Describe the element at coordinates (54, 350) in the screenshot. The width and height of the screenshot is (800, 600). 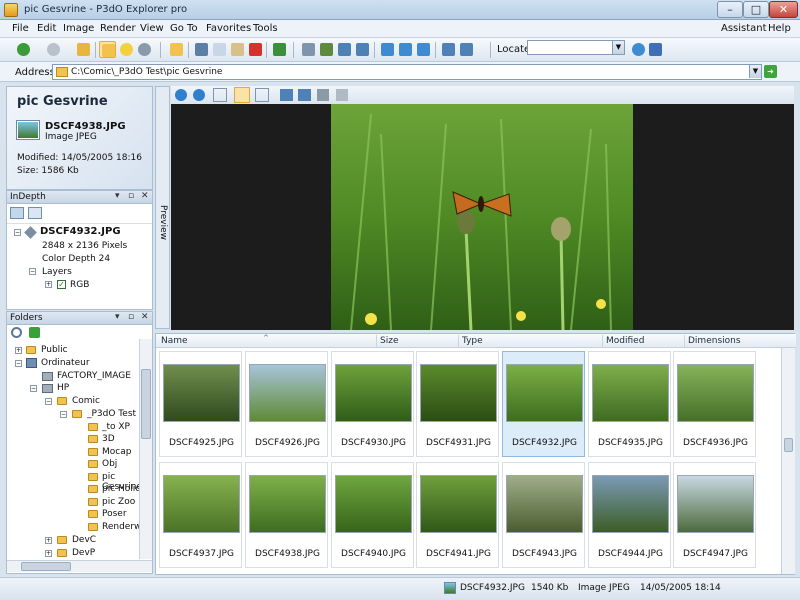
I see `folder-public: Public` at that location.